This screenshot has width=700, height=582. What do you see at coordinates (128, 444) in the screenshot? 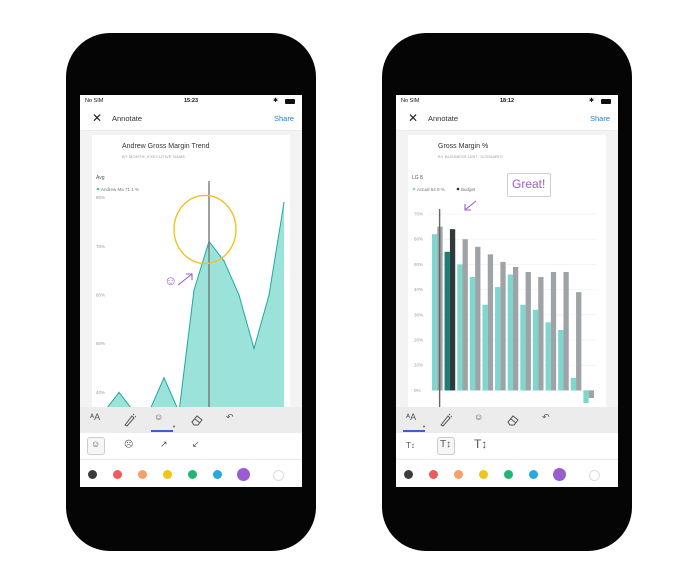
I see `neutral-emoji-icon: ☹` at bounding box center [128, 444].